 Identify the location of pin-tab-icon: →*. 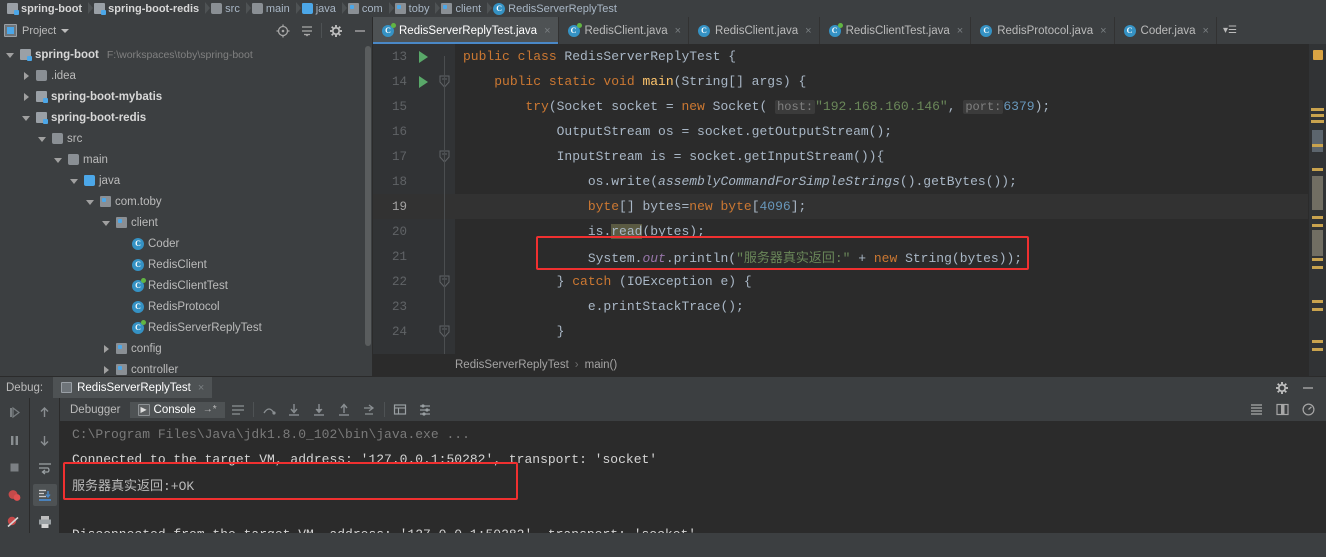
(210, 409).